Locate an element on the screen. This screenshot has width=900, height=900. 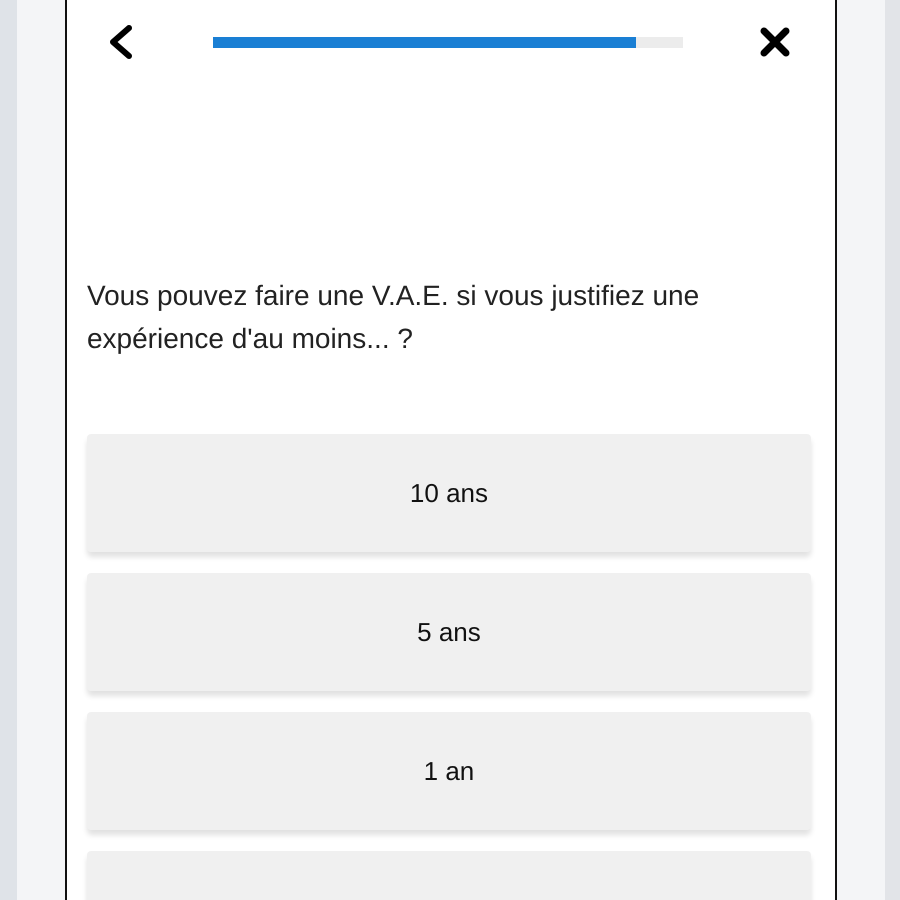
answer-button: 10 ans is located at coordinates (448, 493).